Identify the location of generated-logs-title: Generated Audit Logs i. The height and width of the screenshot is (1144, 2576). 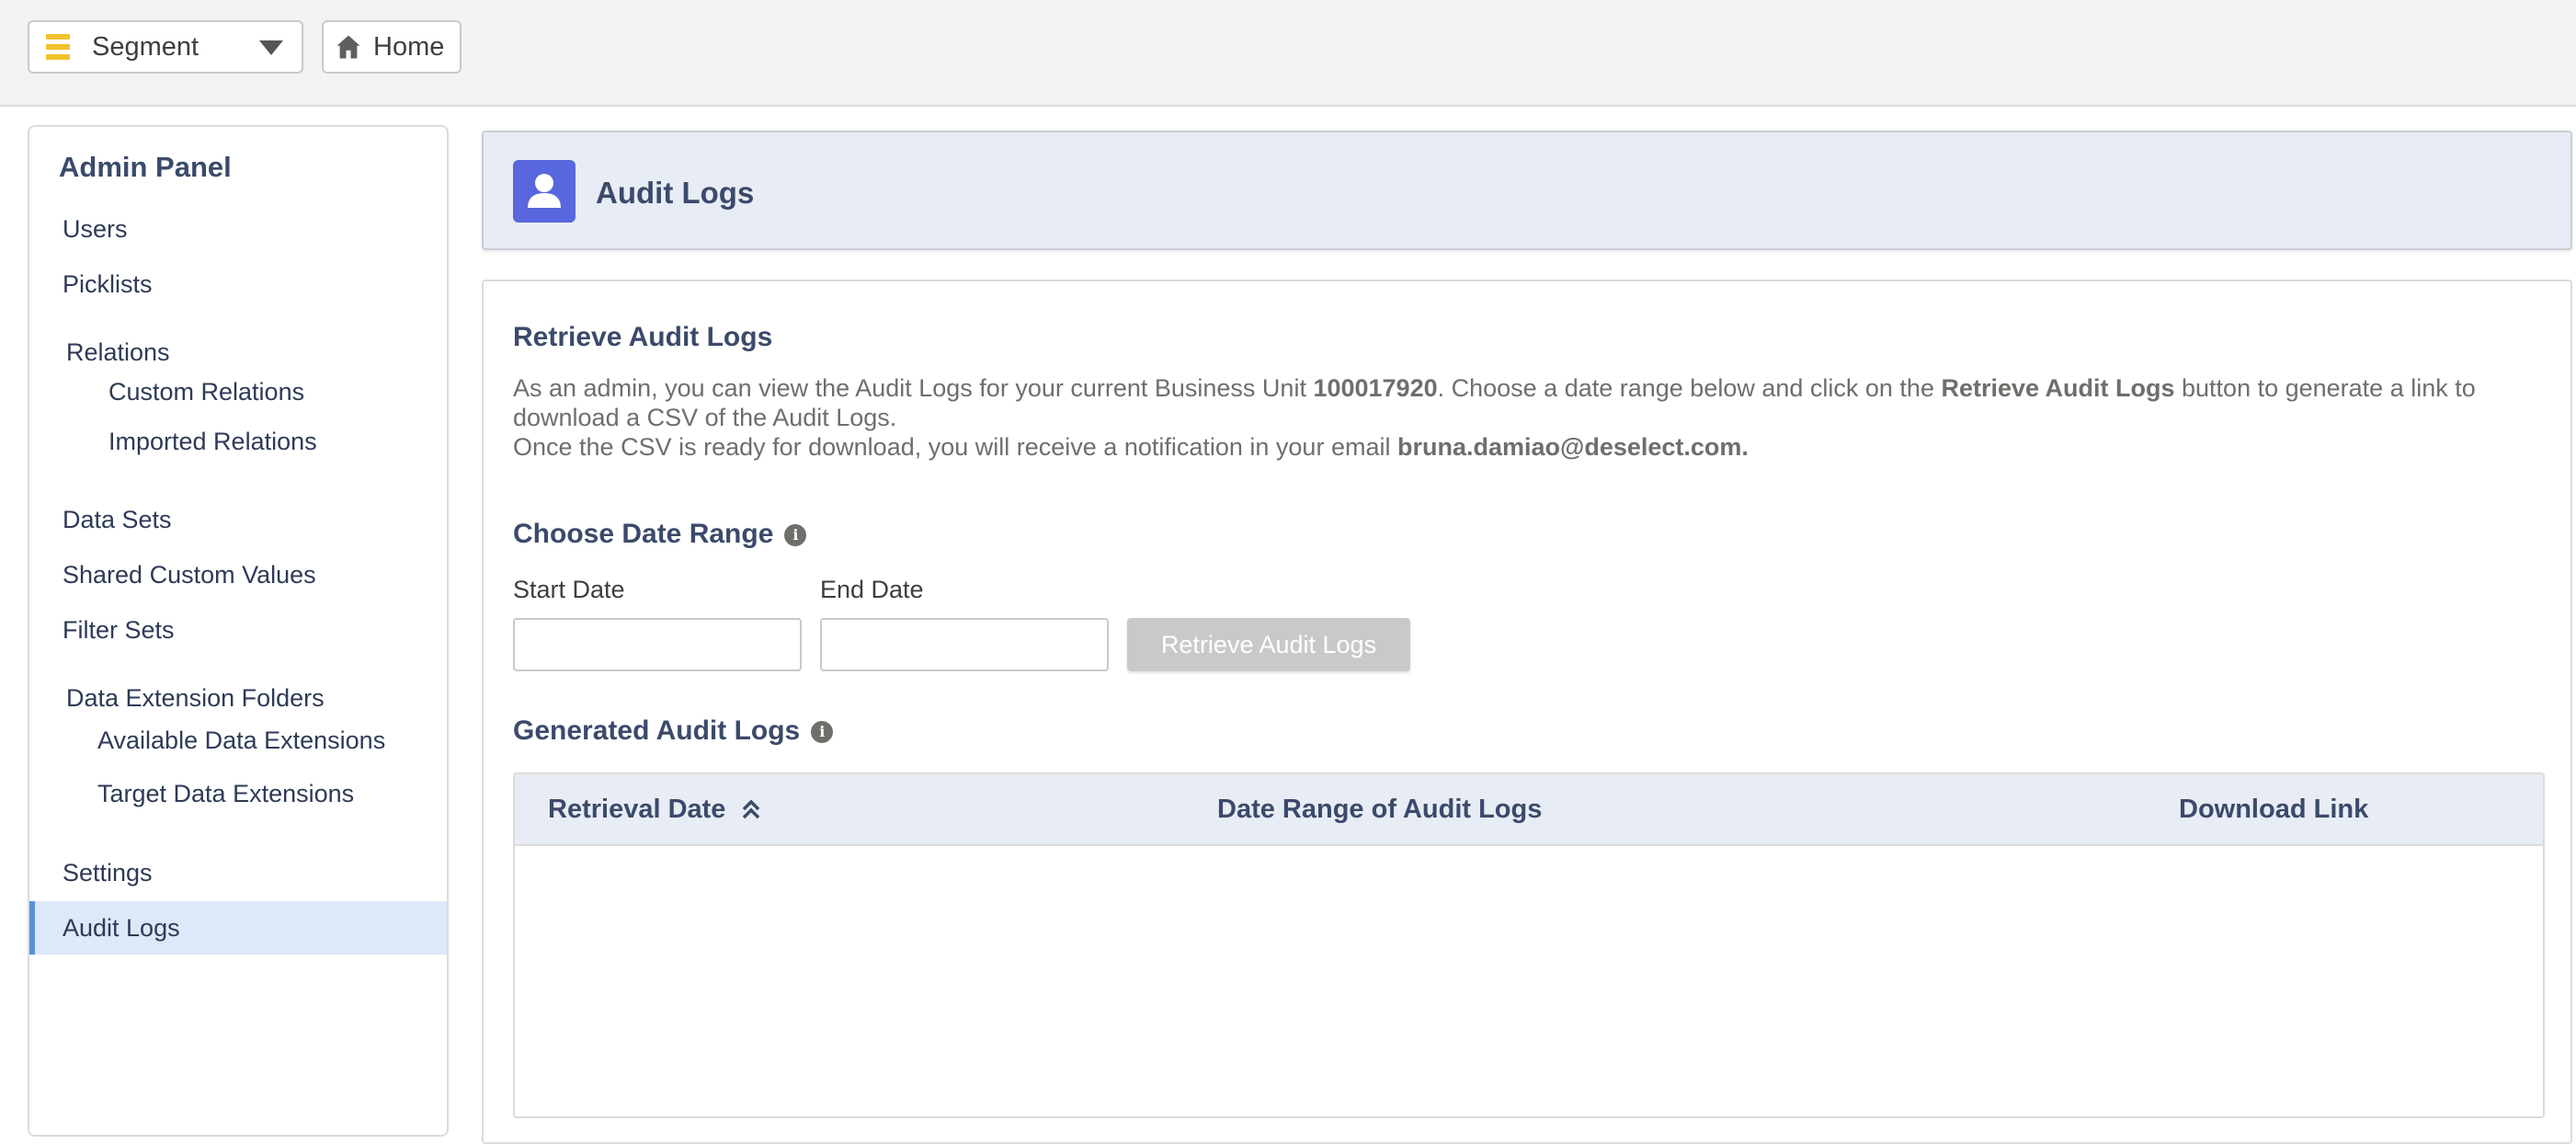
(673, 731).